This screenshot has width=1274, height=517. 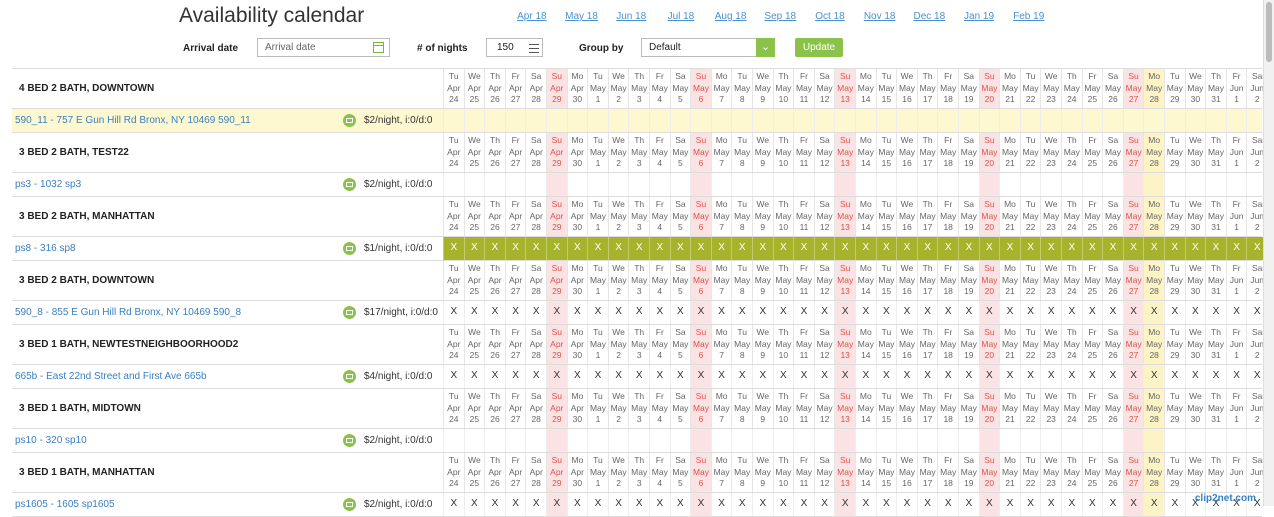 I want to click on chevron-down-icon: ⌄, so click(x=765, y=47).